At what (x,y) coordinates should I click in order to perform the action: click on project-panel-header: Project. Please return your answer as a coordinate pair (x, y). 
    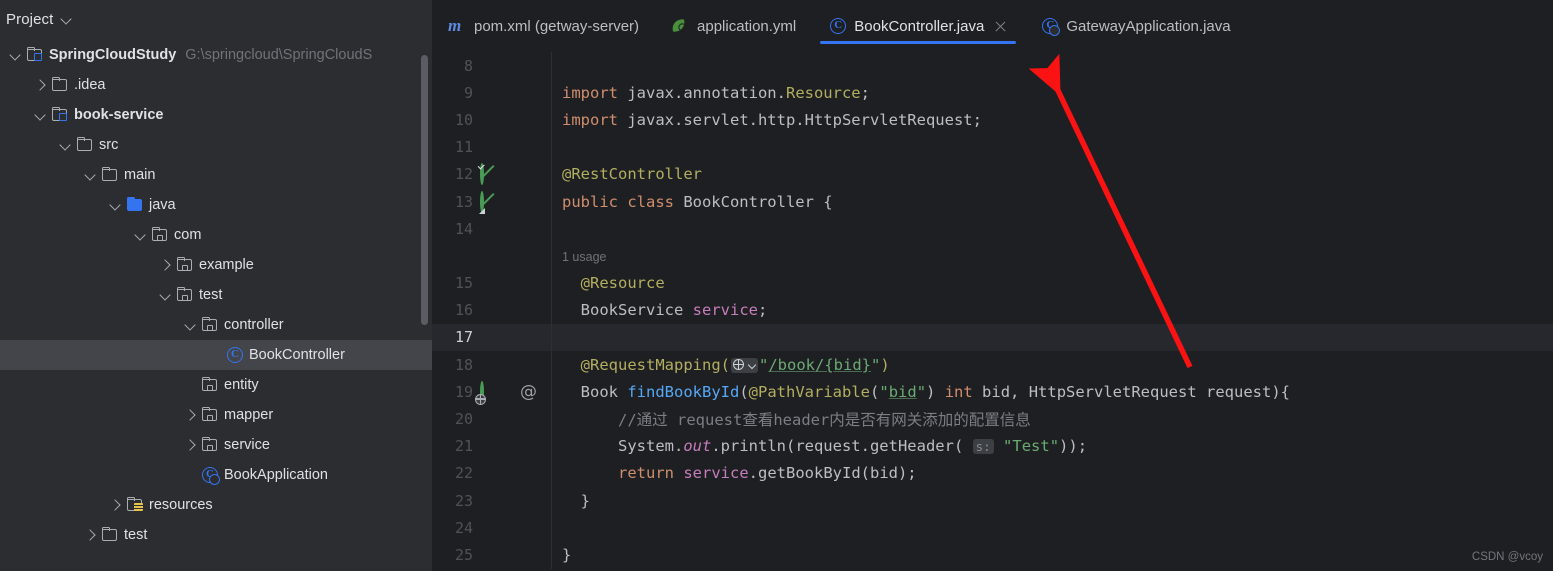
    Looking at the image, I should click on (216, 19).